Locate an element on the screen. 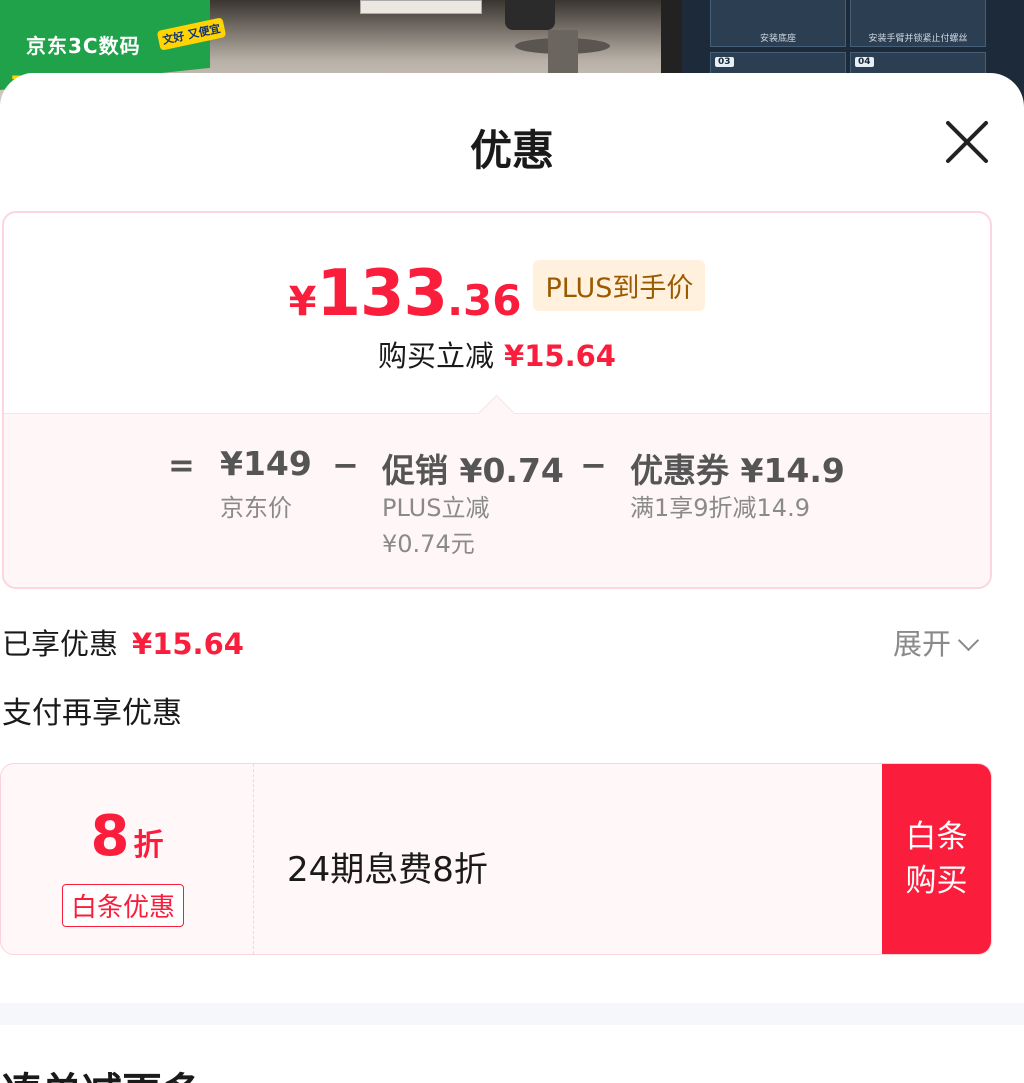 This screenshot has width=1024, height=1083. price-decimal: .36 is located at coordinates (484, 300).